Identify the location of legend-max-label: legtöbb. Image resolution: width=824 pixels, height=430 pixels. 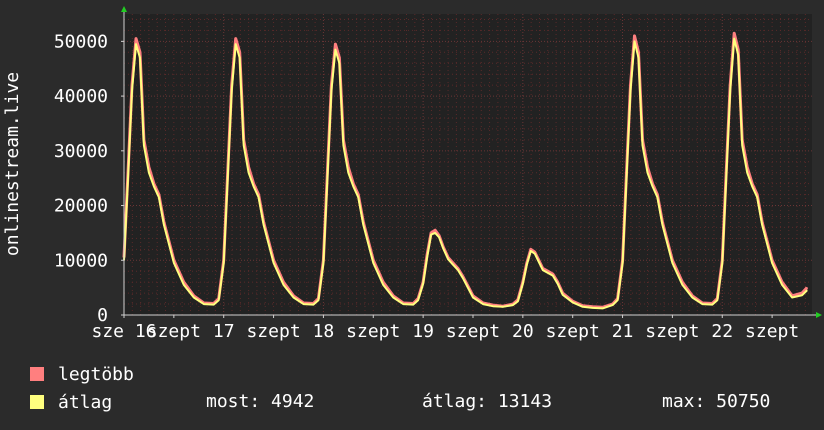
(96, 374).